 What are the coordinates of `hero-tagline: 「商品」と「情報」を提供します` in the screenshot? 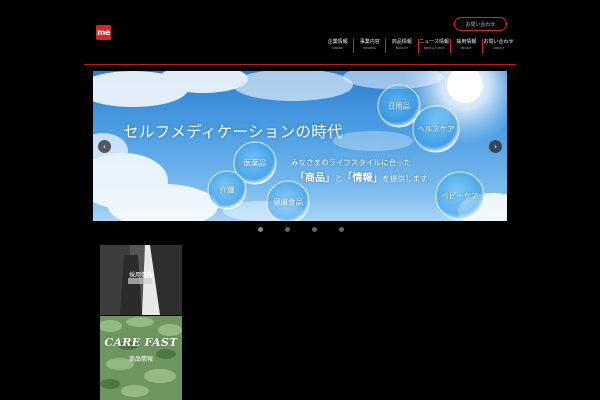 It's located at (361, 176).